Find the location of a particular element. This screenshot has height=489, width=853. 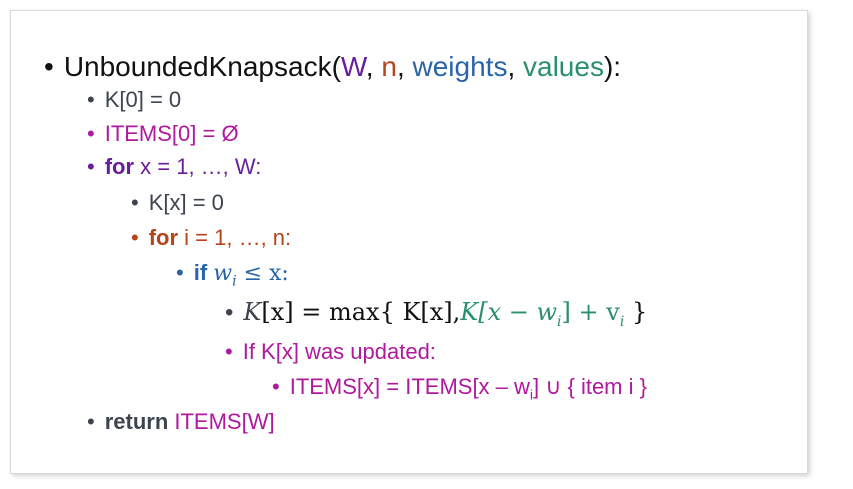

items-update-b: ] ∪ { item i } is located at coordinates (590, 386).